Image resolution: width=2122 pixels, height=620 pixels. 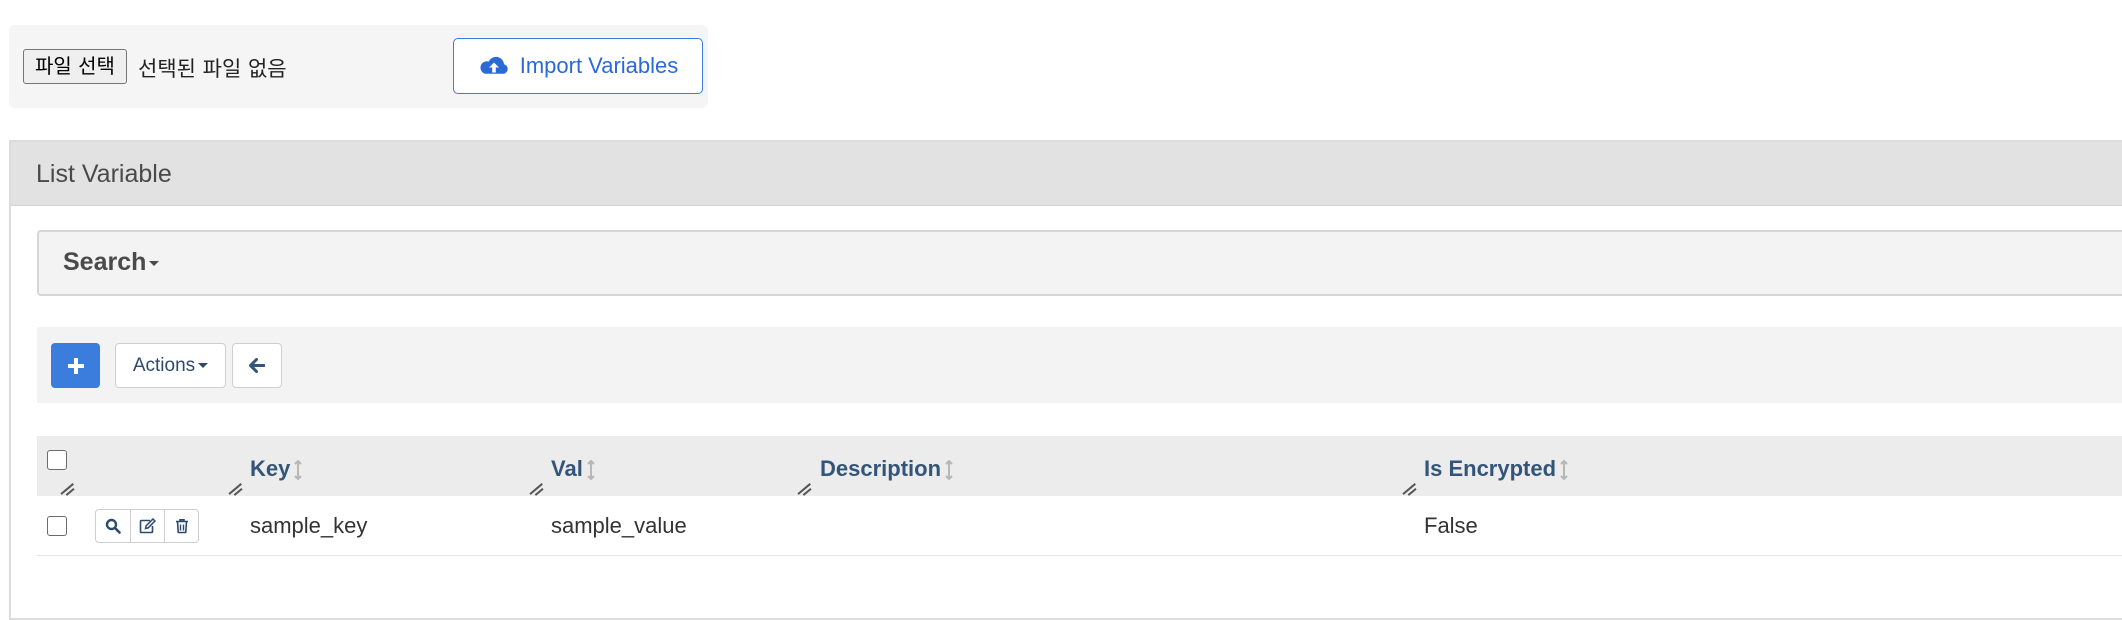 I want to click on select-all-checkbox, so click(x=57, y=460).